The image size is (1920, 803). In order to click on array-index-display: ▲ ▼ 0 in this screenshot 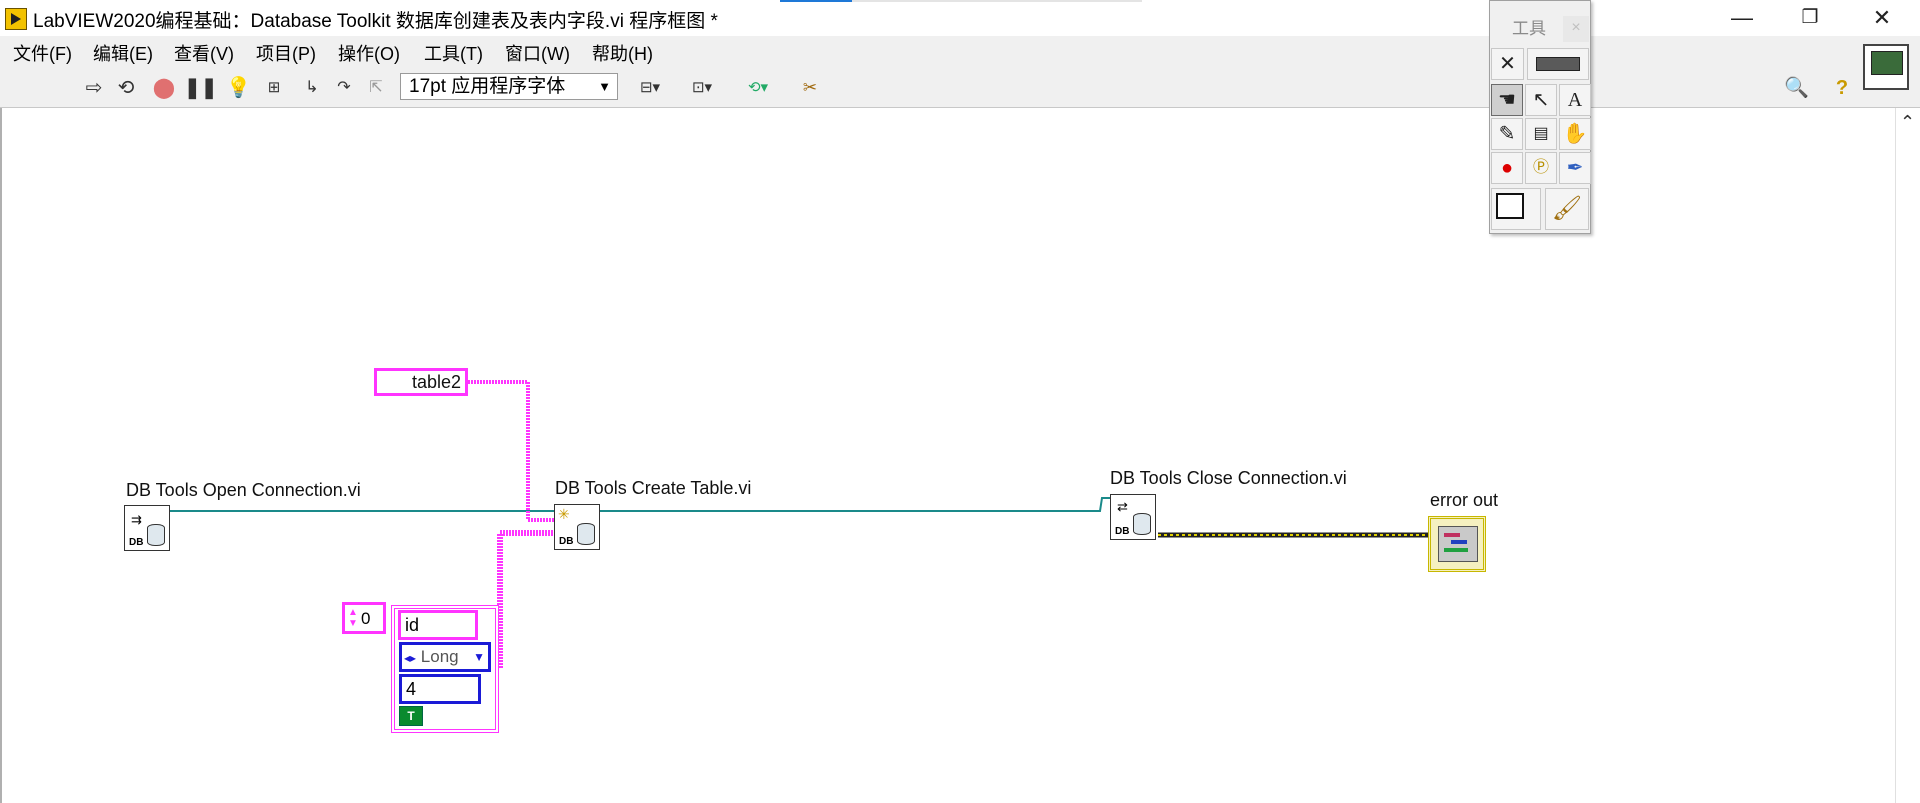, I will do `click(364, 618)`.